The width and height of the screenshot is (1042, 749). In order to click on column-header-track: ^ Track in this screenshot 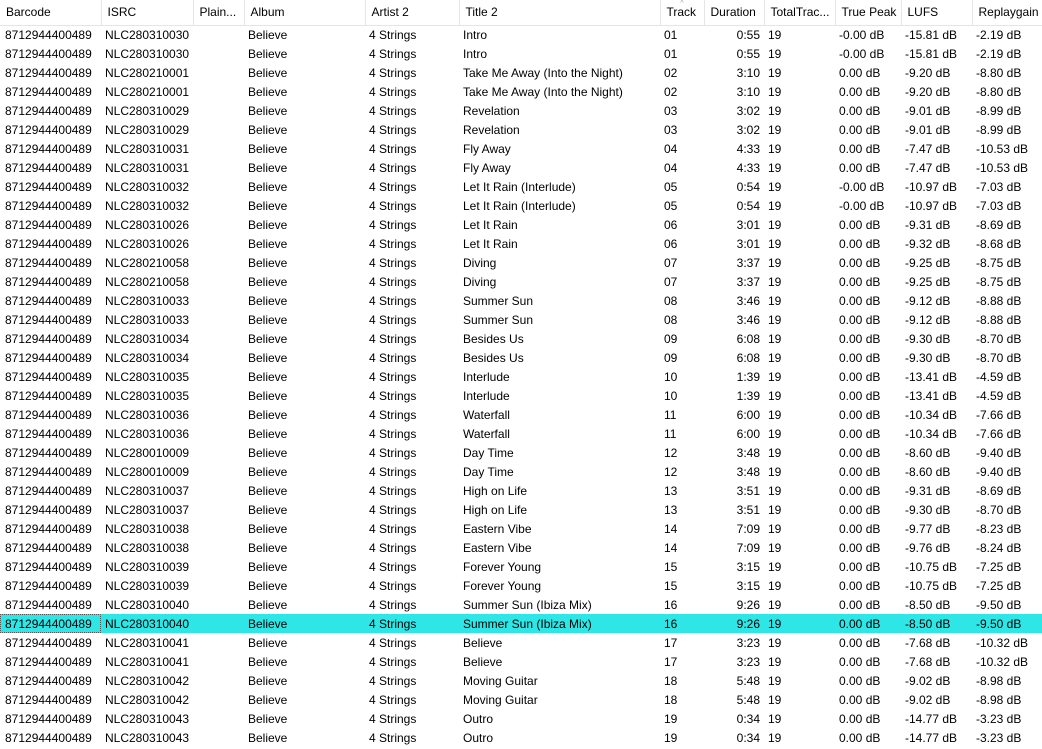, I will do `click(682, 13)`.